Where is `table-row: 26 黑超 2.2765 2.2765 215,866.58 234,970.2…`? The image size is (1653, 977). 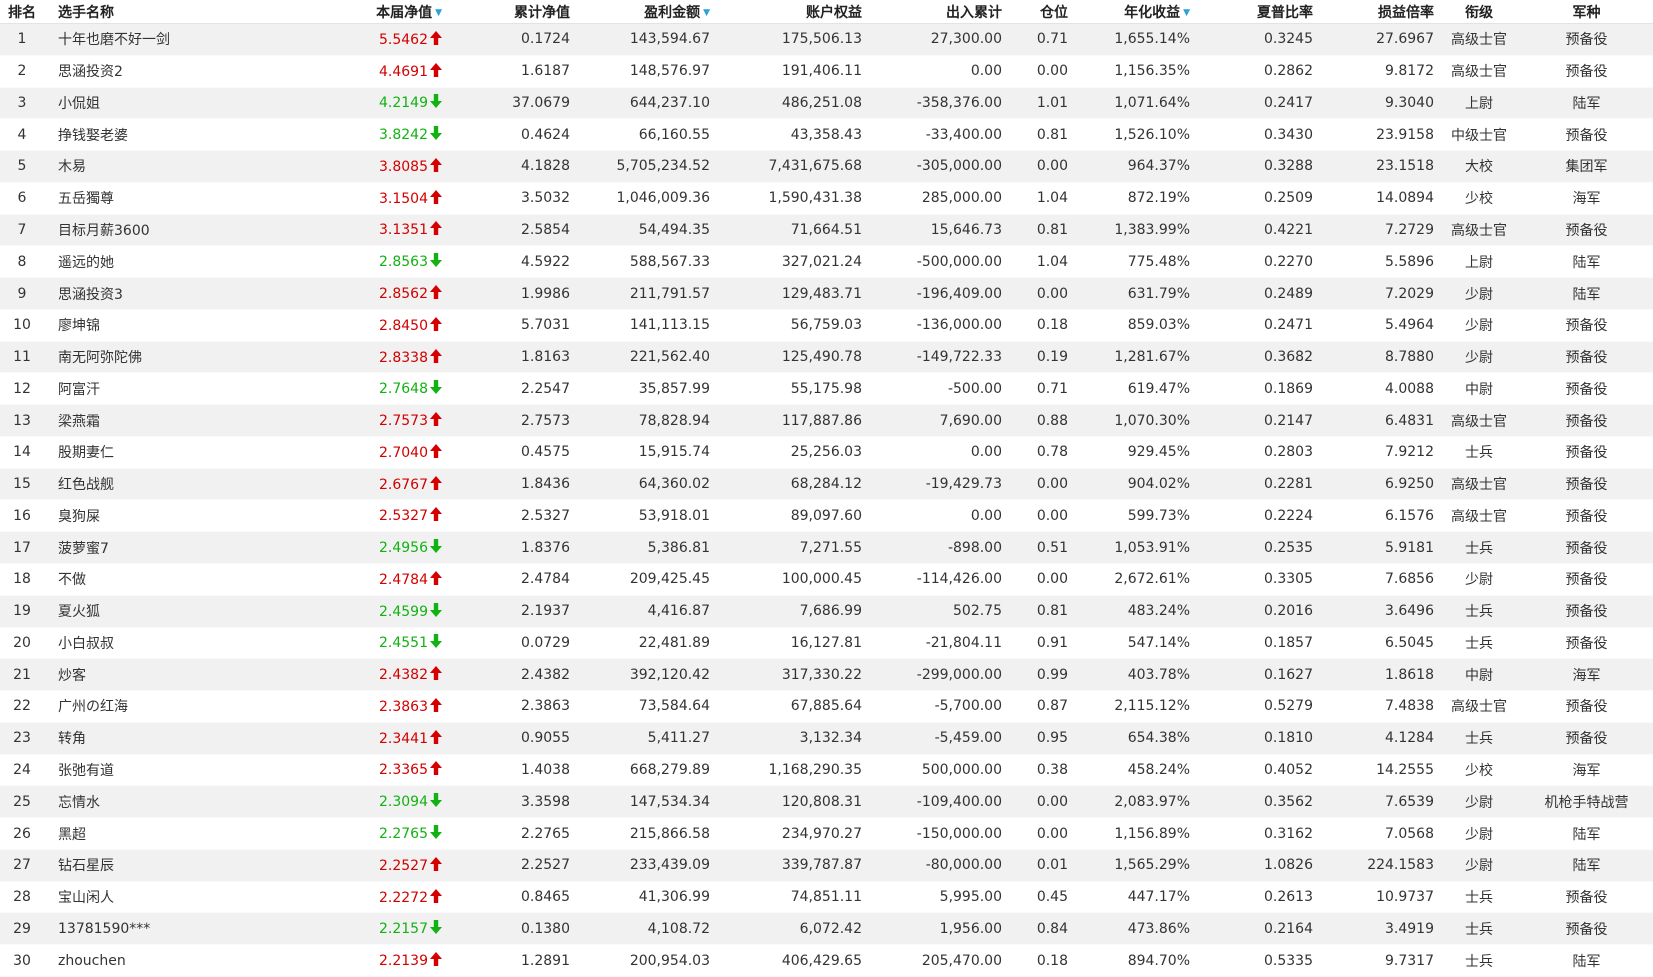 table-row: 26 黑超 2.2765 2.2765 215,866.58 234,970.2… is located at coordinates (826, 833).